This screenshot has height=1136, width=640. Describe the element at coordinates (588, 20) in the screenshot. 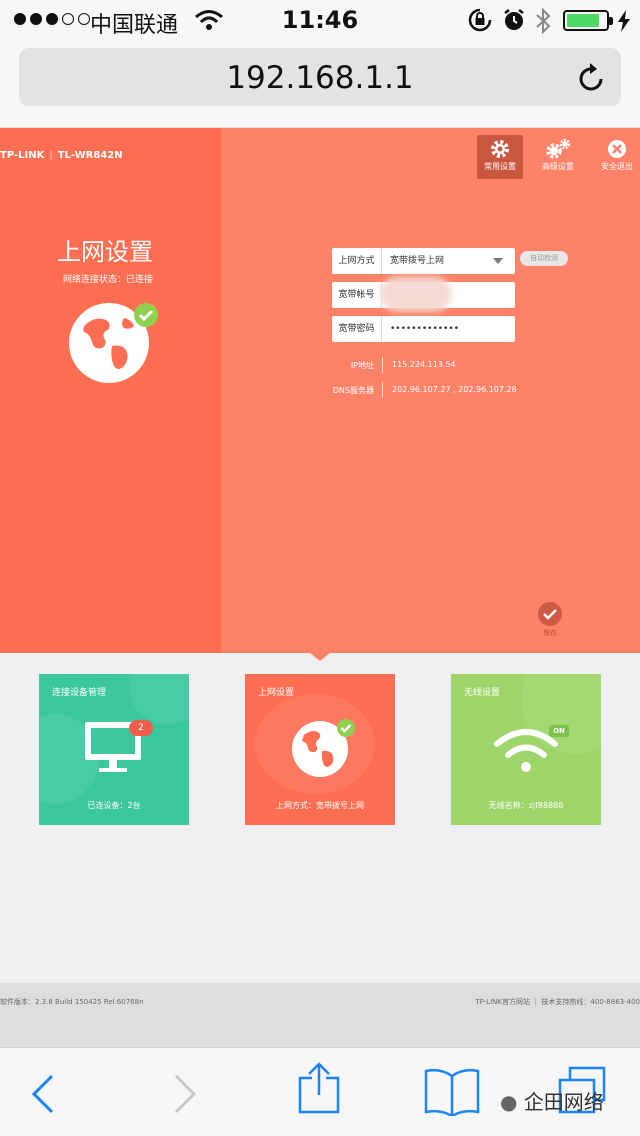

I see `battery-icon` at that location.